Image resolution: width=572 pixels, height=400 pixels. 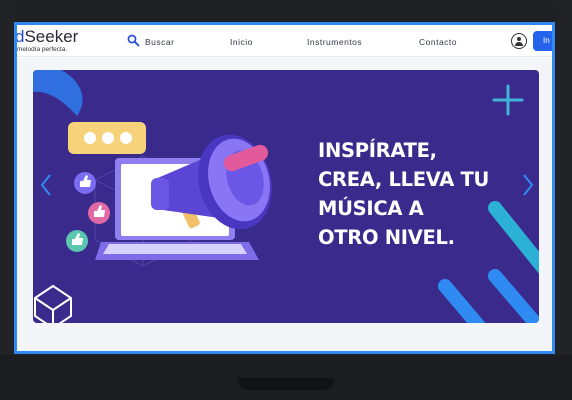 What do you see at coordinates (542, 41) in the screenshot?
I see `login-button: In` at bounding box center [542, 41].